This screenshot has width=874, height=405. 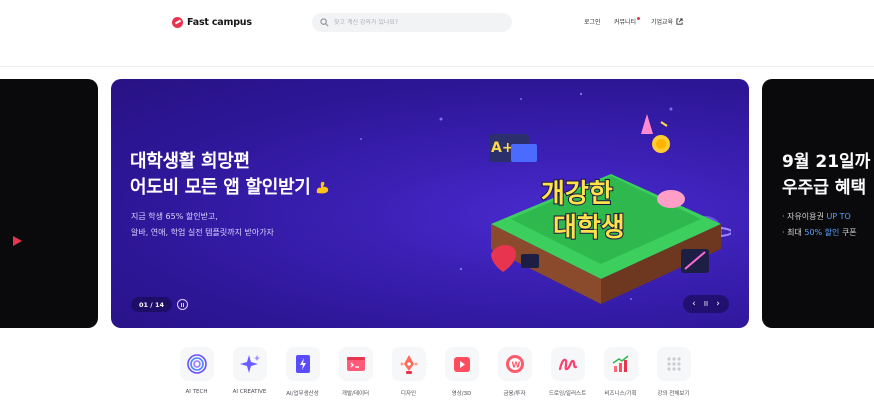 I want to click on category-label: AI/업무생산성, so click(x=302, y=394).